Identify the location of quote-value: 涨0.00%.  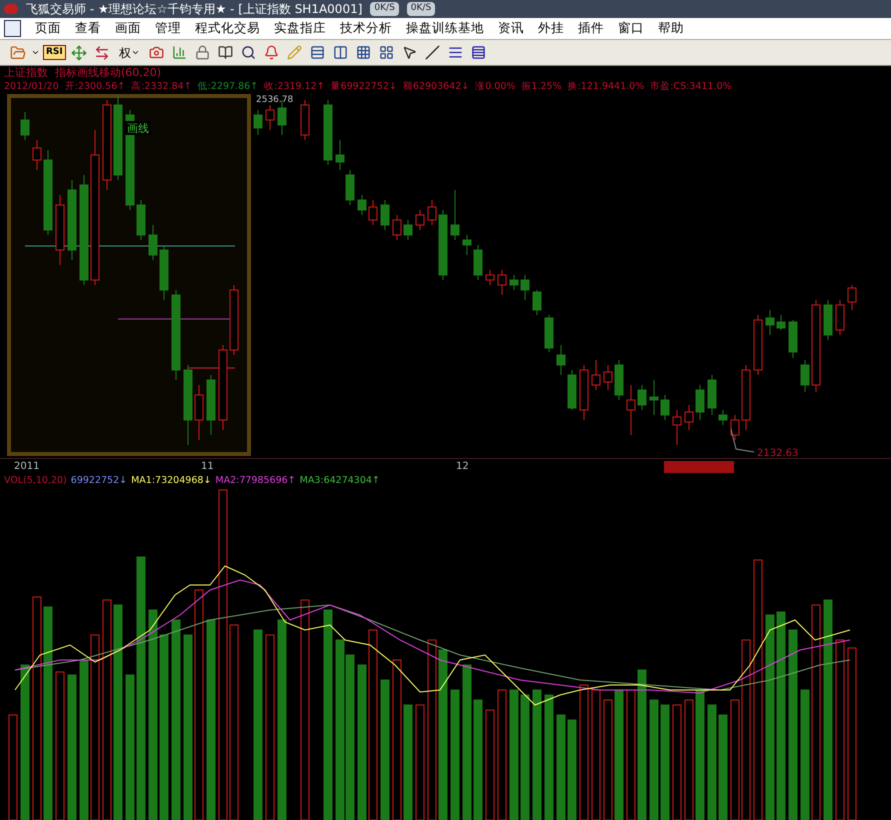
(495, 87).